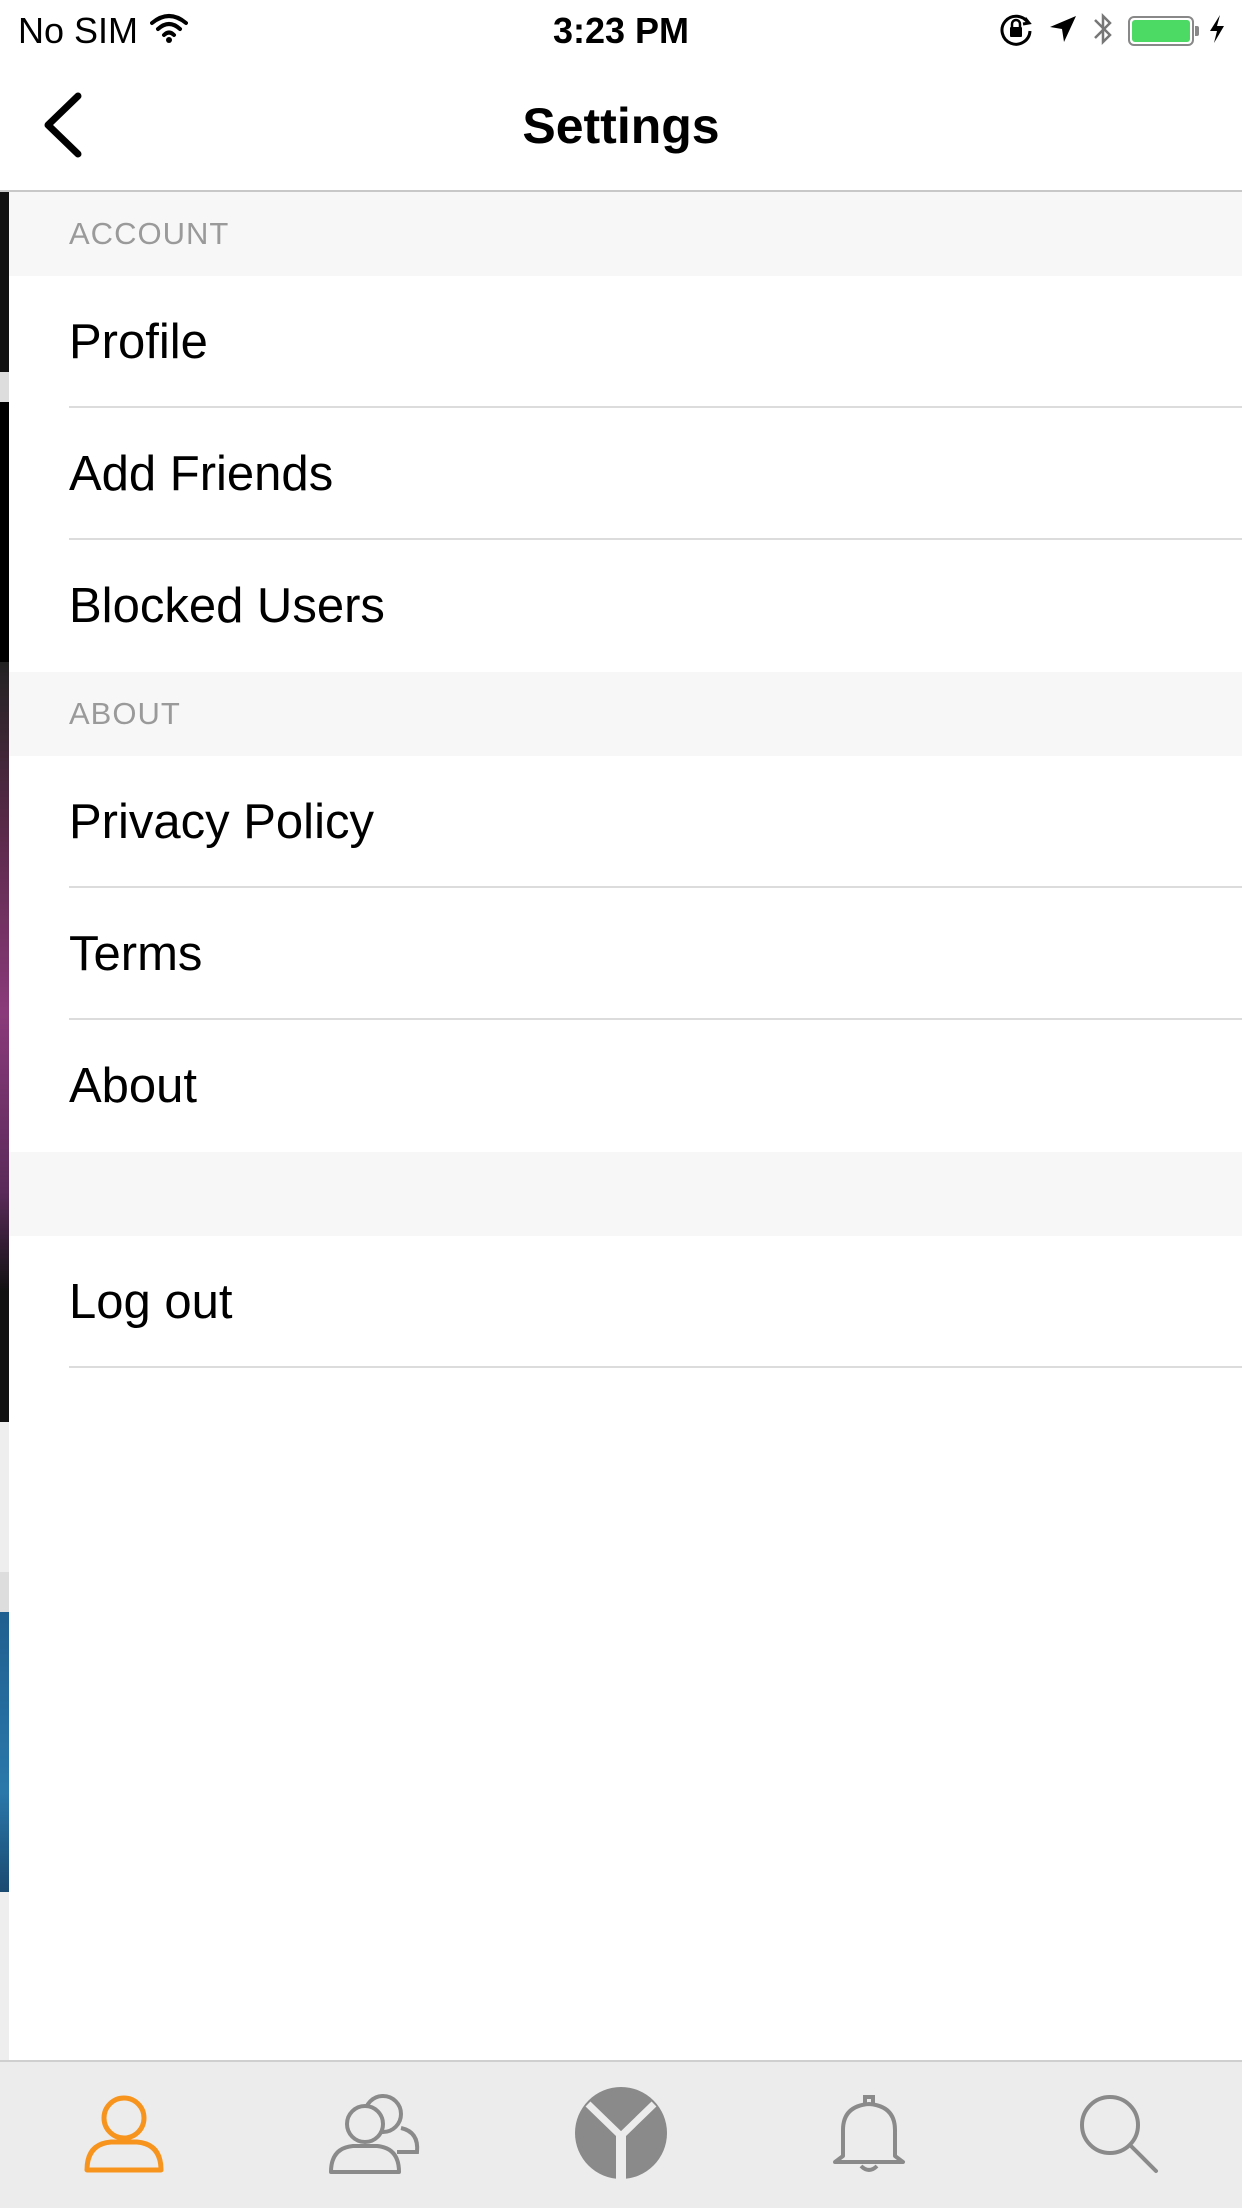  Describe the element at coordinates (625, 954) in the screenshot. I see `settings-item-terms: Terms` at that location.